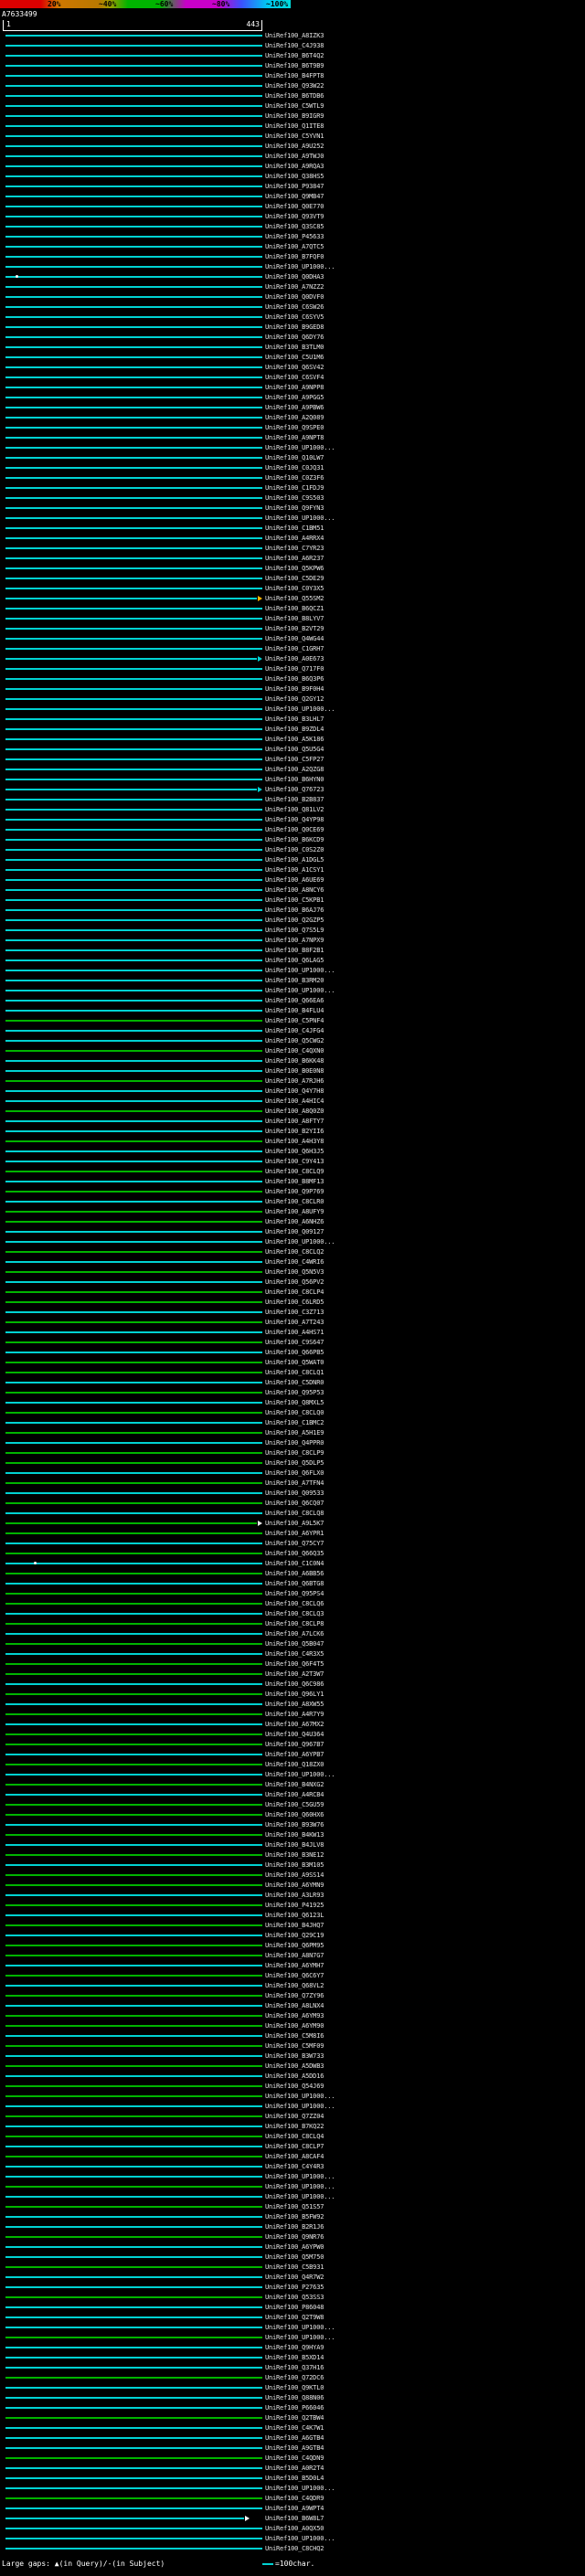 This screenshot has width=585, height=2576. What do you see at coordinates (295, 1021) in the screenshot?
I see `hit-label: UniRef100_C5PNF4` at bounding box center [295, 1021].